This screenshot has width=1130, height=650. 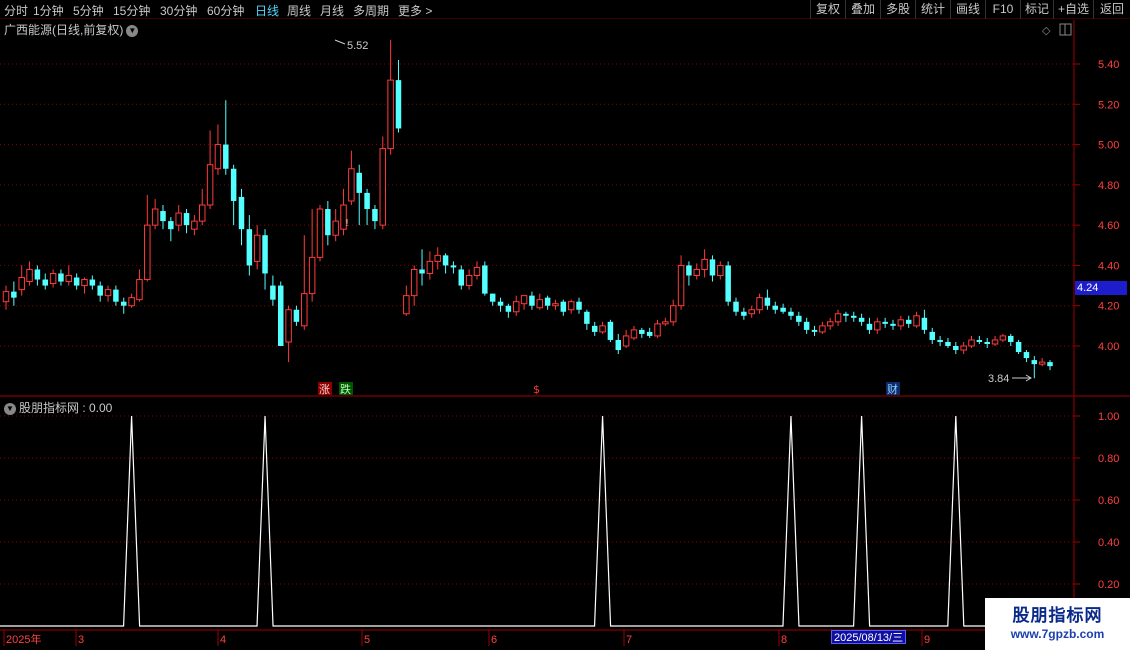 What do you see at coordinates (324, 389) in the screenshot?
I see `marker-zhang: 涨` at bounding box center [324, 389].